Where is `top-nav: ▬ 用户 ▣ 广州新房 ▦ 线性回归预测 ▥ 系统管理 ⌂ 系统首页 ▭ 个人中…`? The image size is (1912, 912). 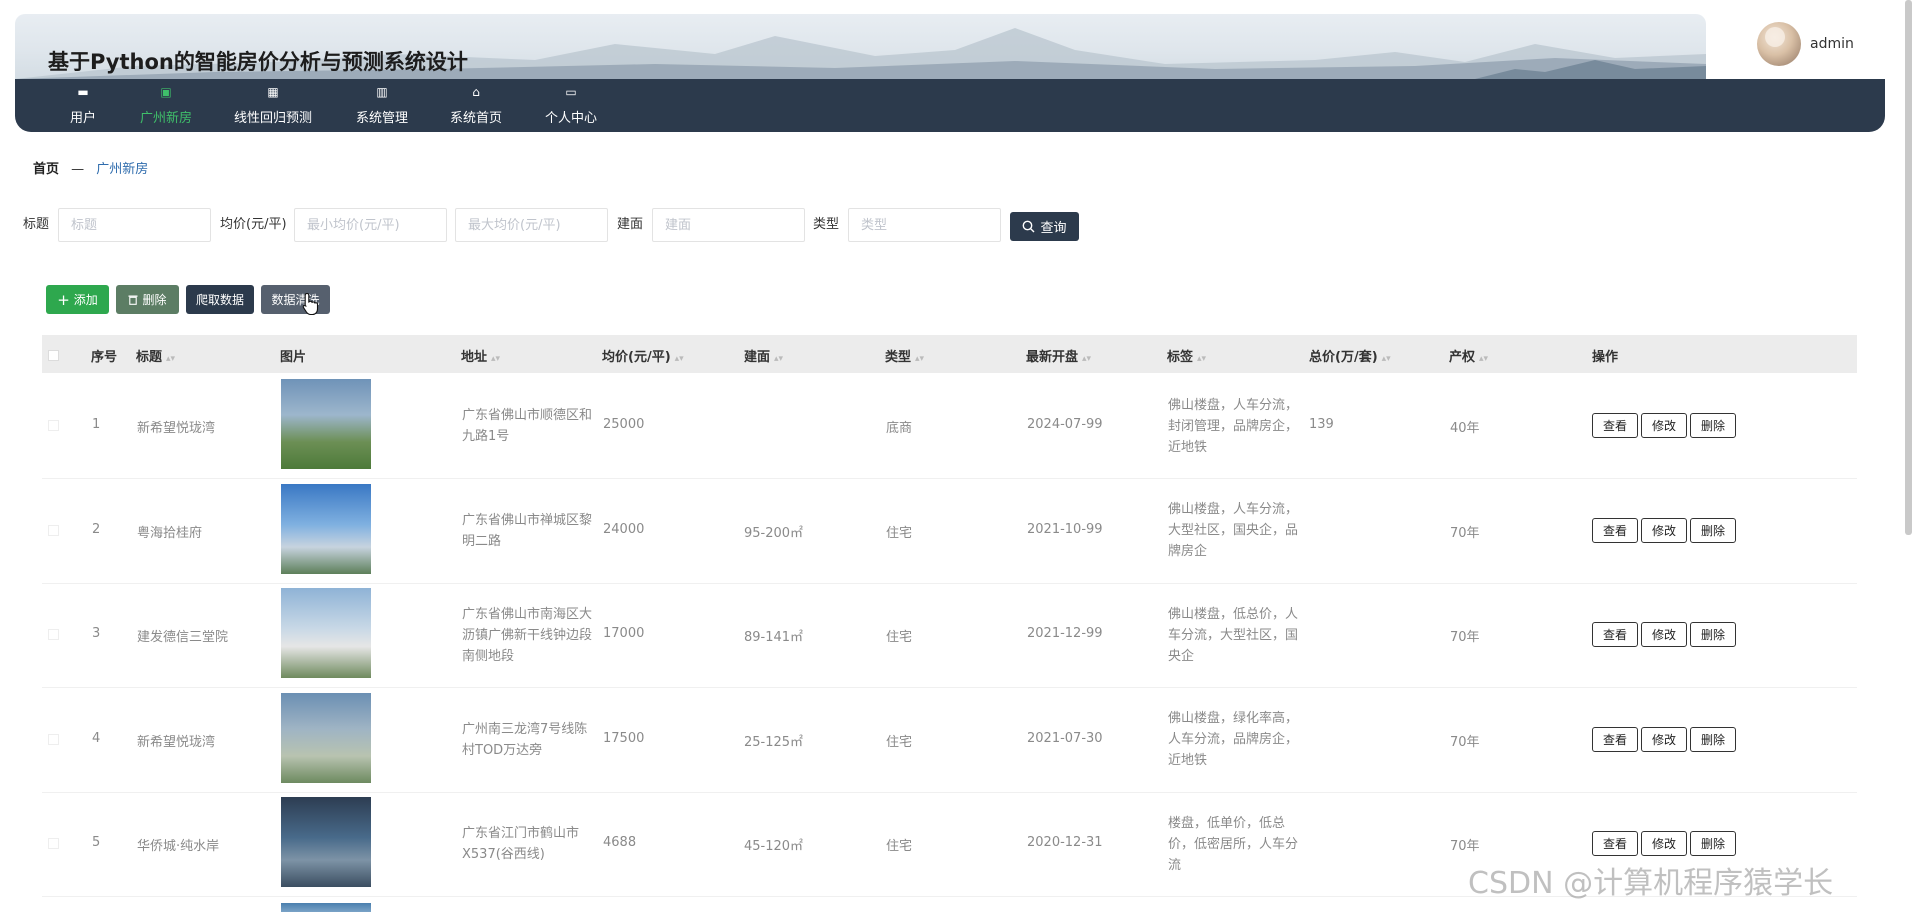 top-nav: ▬ 用户 ▣ 广州新房 ▦ 线性回归预测 ▥ 系统管理 ⌂ 系统首页 ▭ 个人中… is located at coordinates (950, 105).